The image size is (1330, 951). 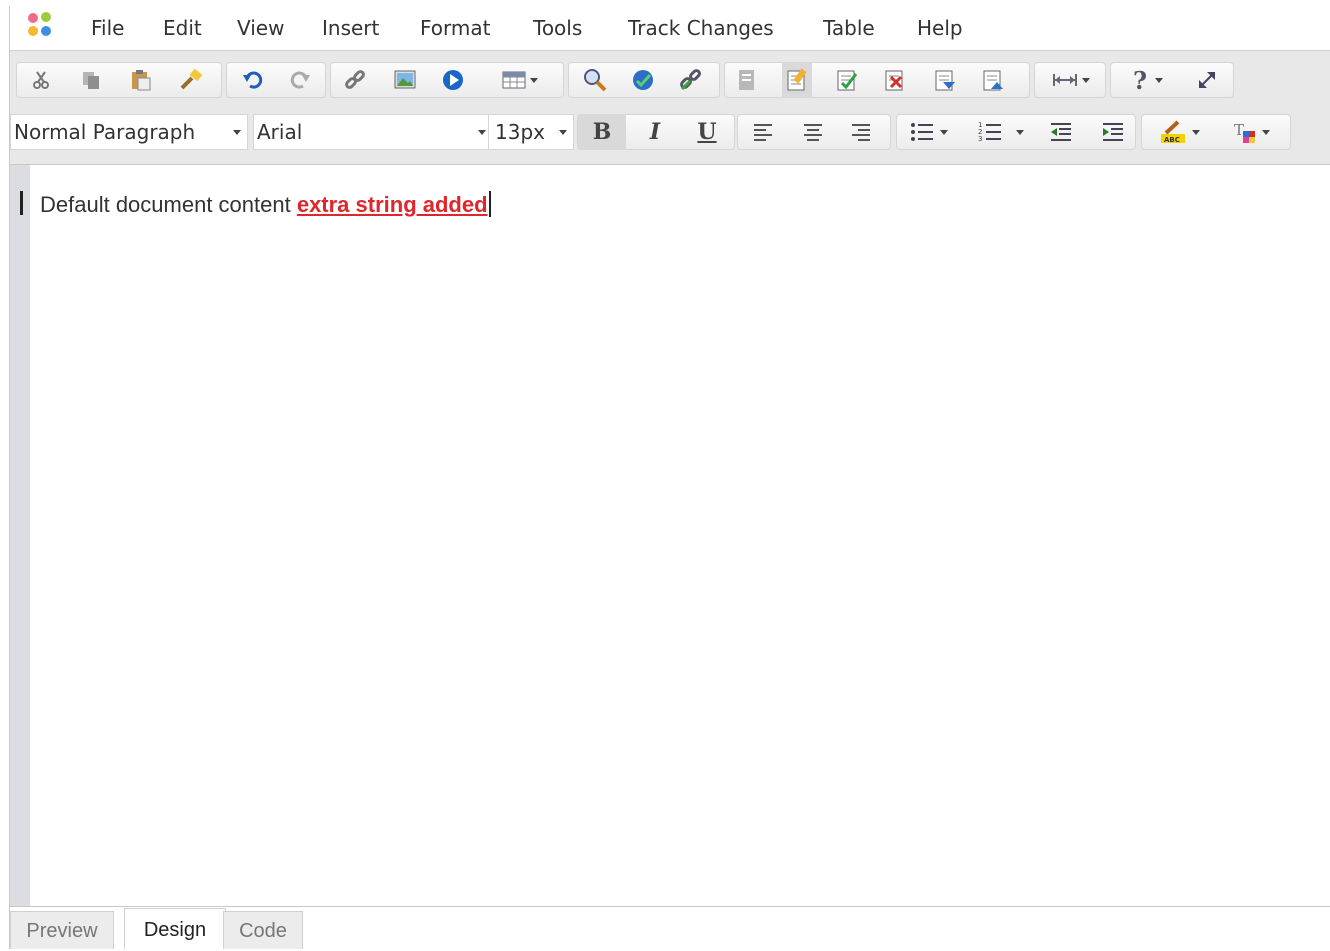 I want to click on paragraph-style-select: Normal Paragraph, so click(x=129, y=132).